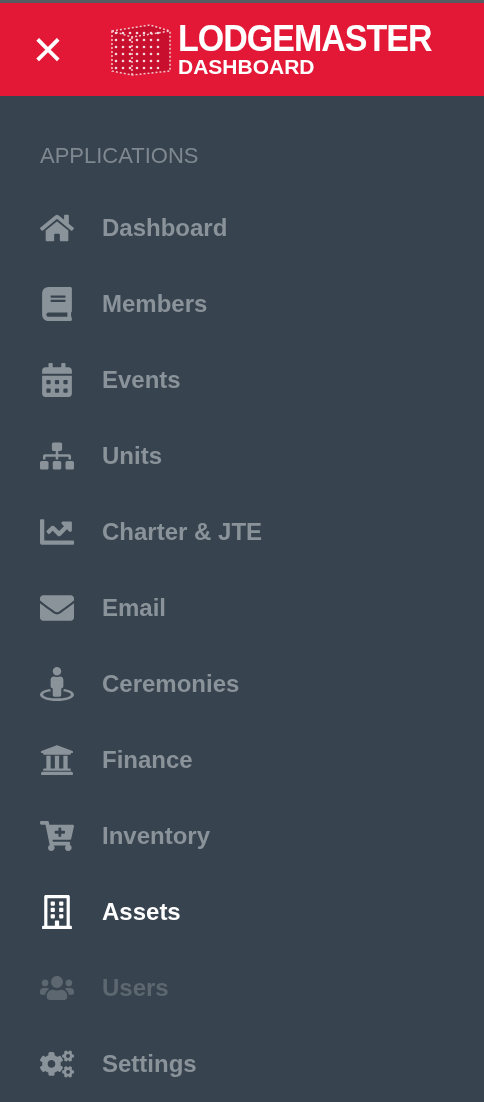 This screenshot has height=1102, width=484. What do you see at coordinates (242, 456) in the screenshot?
I see `menu-item: Units` at bounding box center [242, 456].